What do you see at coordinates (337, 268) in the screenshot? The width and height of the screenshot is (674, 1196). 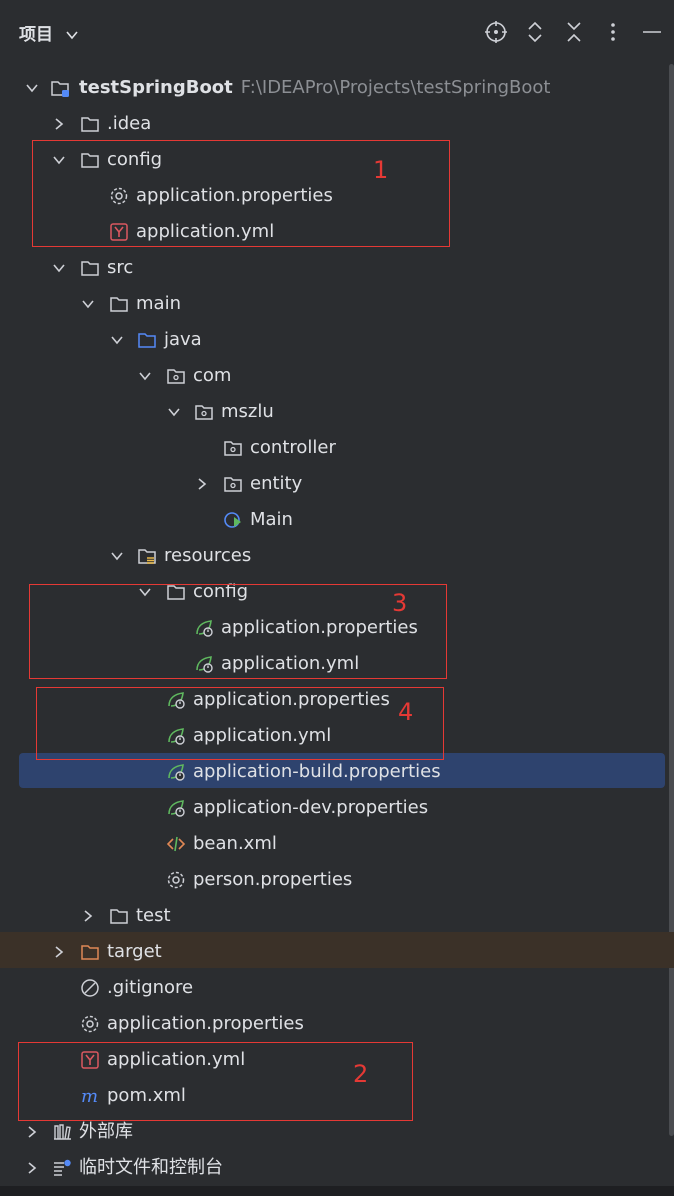 I see `tree-row-src: src` at bounding box center [337, 268].